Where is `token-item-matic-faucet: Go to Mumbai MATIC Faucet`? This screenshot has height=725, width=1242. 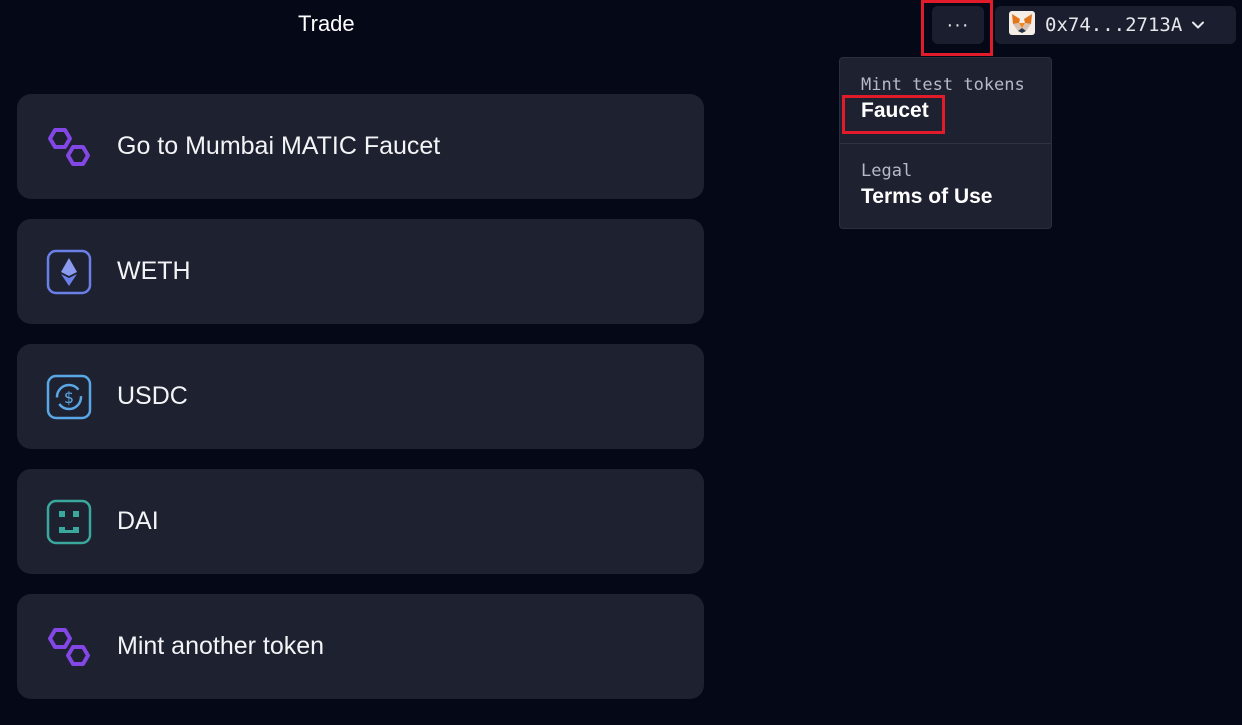 token-item-matic-faucet: Go to Mumbai MATIC Faucet is located at coordinates (360, 146).